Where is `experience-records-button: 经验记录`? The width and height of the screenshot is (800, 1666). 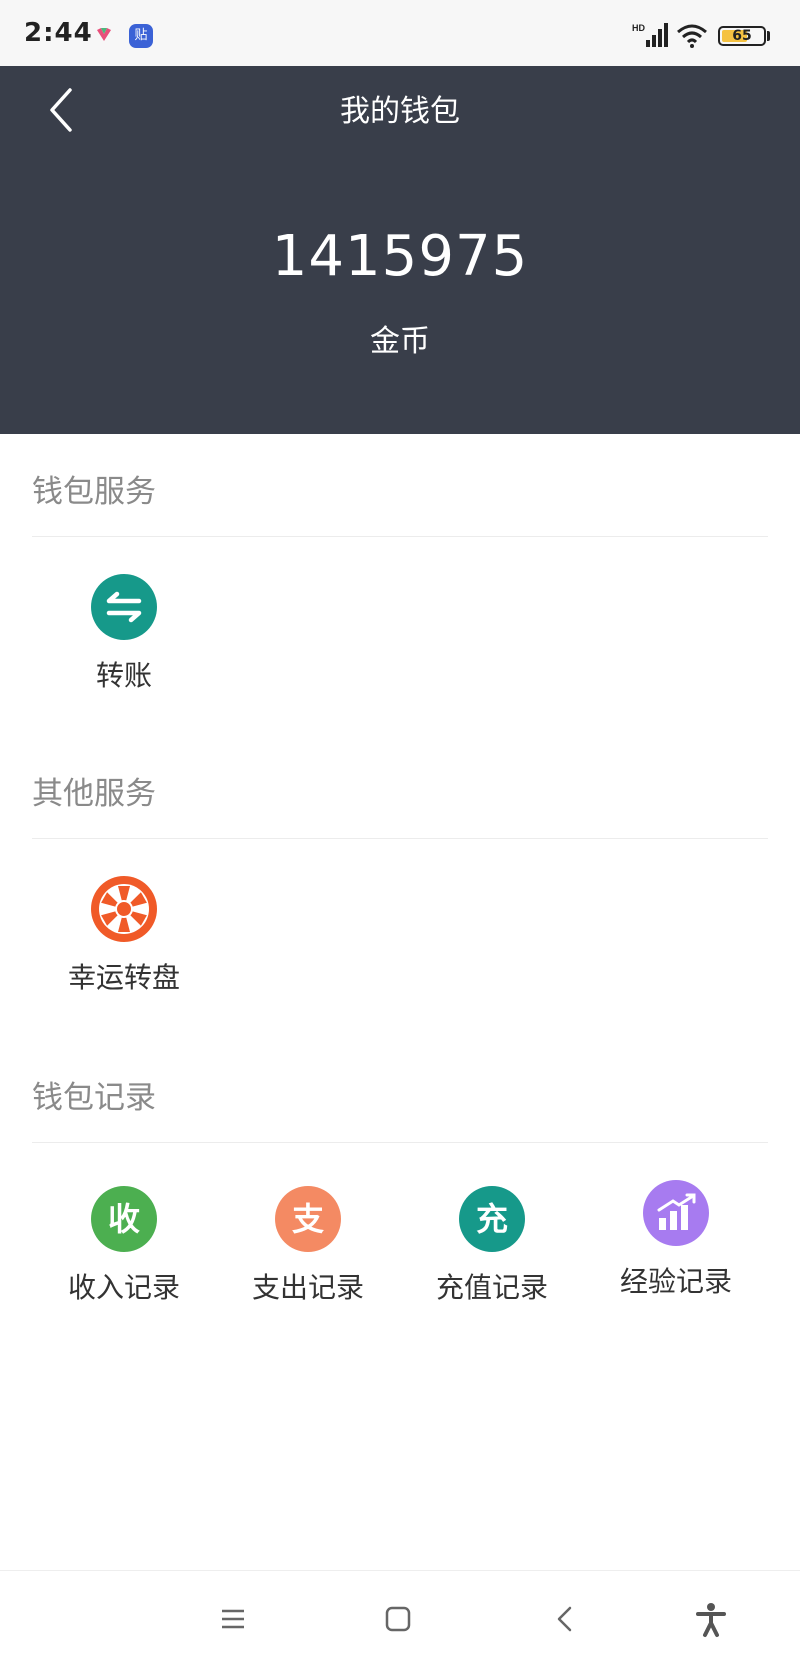 experience-records-button: 经验记录 is located at coordinates (676, 1245).